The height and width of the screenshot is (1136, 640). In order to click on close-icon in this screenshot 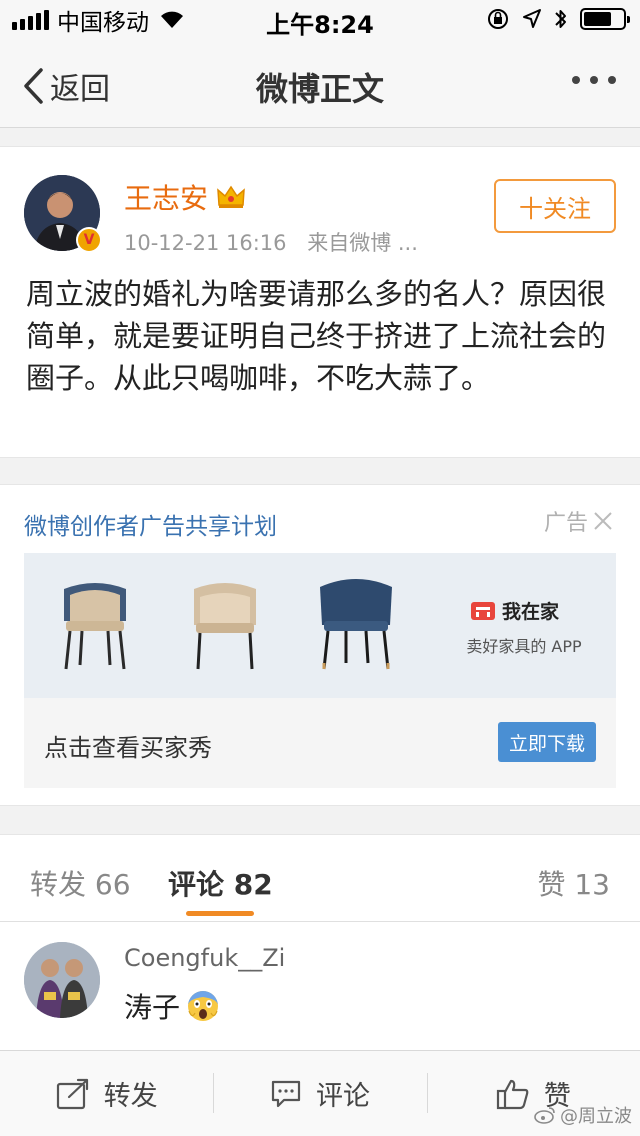, I will do `click(603, 521)`.